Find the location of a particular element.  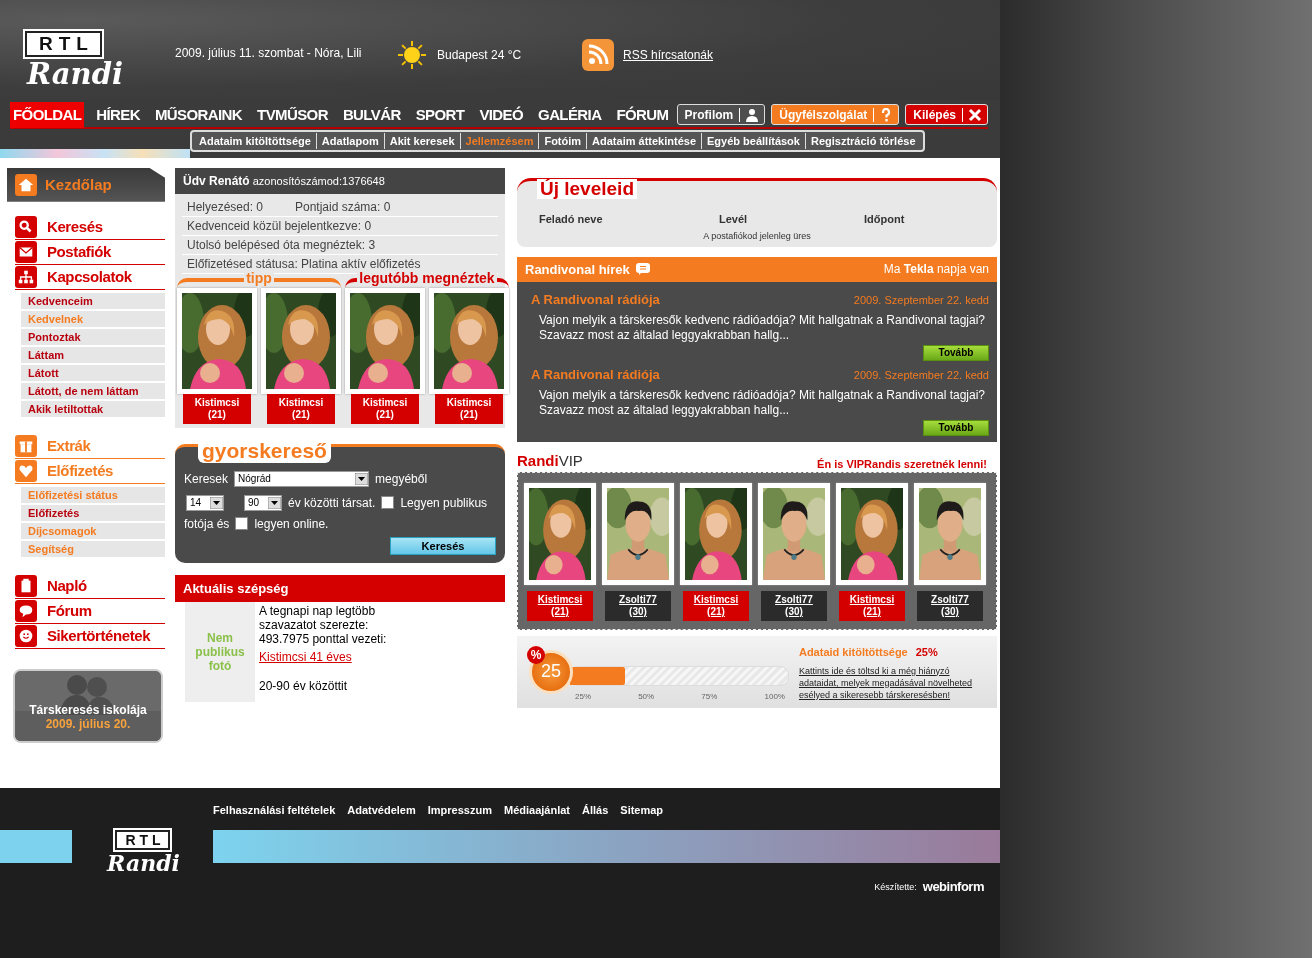

credit-logo: webinform is located at coordinates (953, 886).